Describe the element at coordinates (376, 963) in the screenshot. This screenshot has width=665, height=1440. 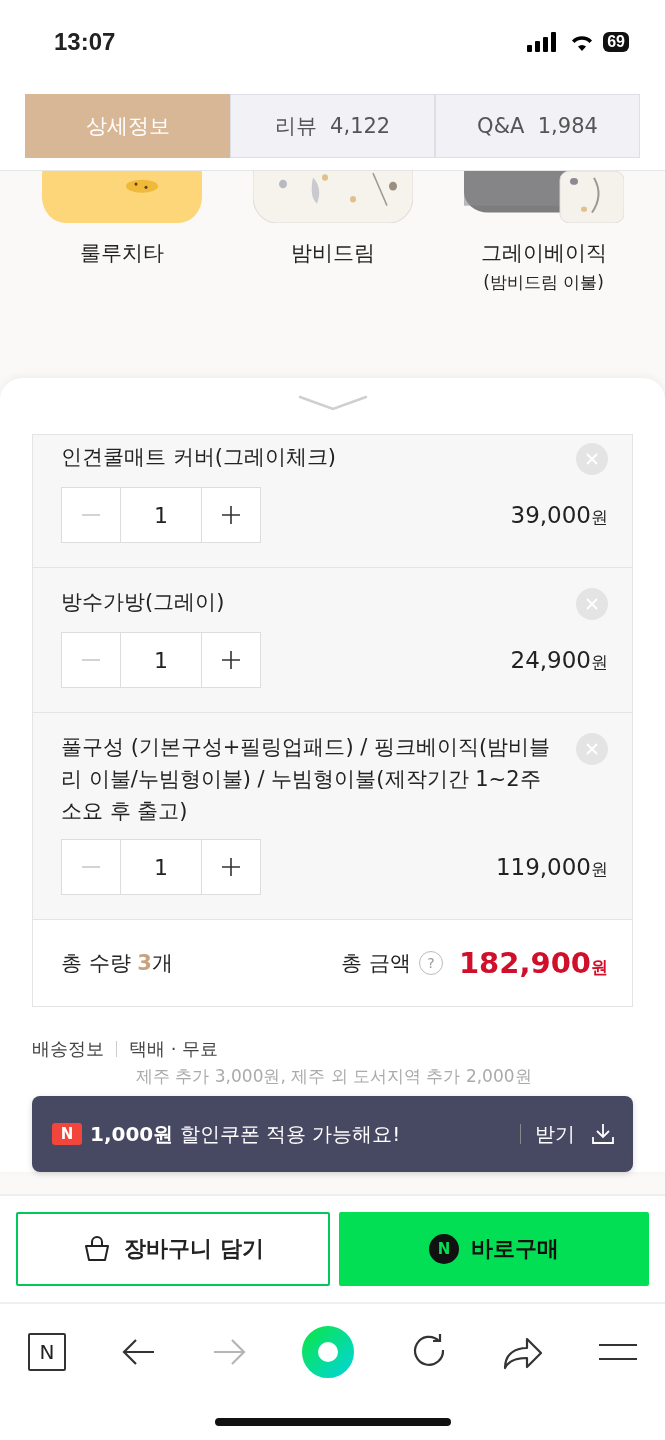
I see `total-amount-label: 총 금액` at that location.